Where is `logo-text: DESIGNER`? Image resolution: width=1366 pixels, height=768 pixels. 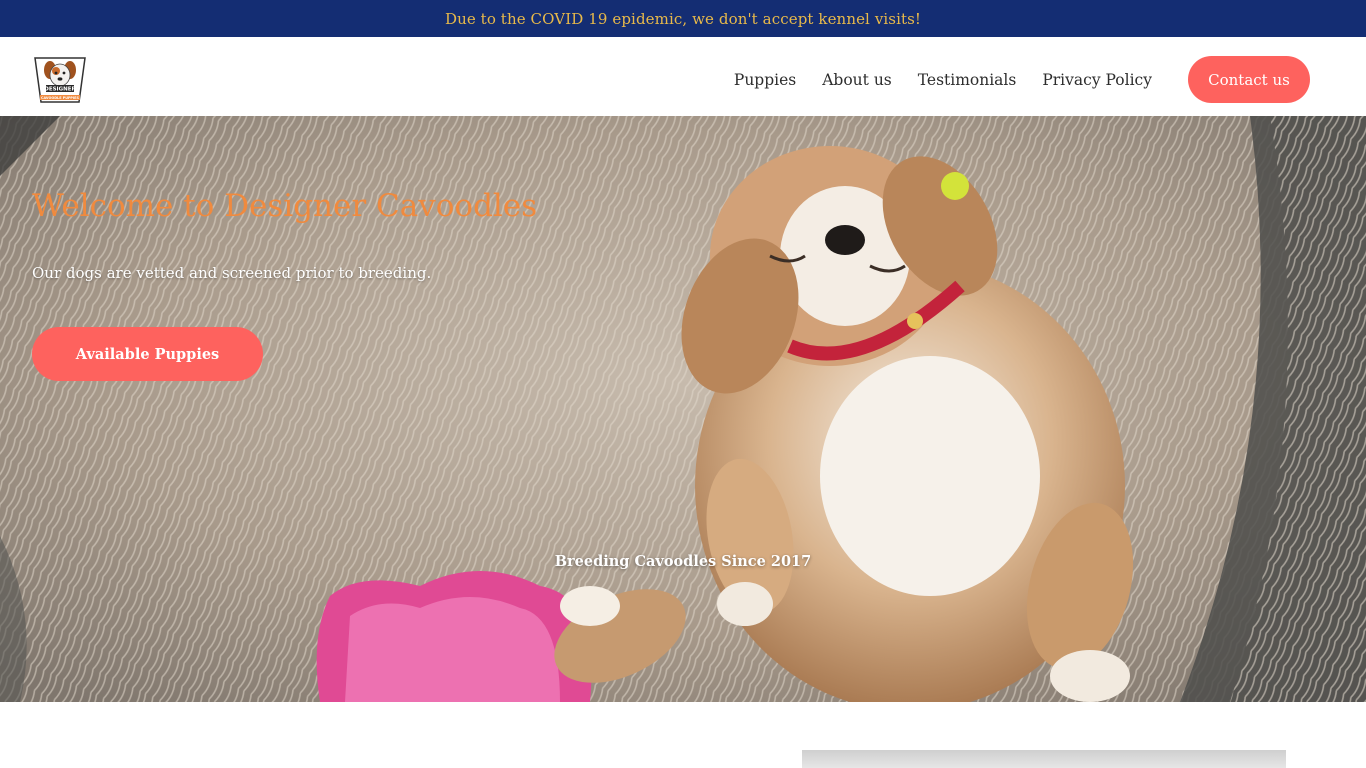
logo-text: DESIGNER is located at coordinates (60, 90).